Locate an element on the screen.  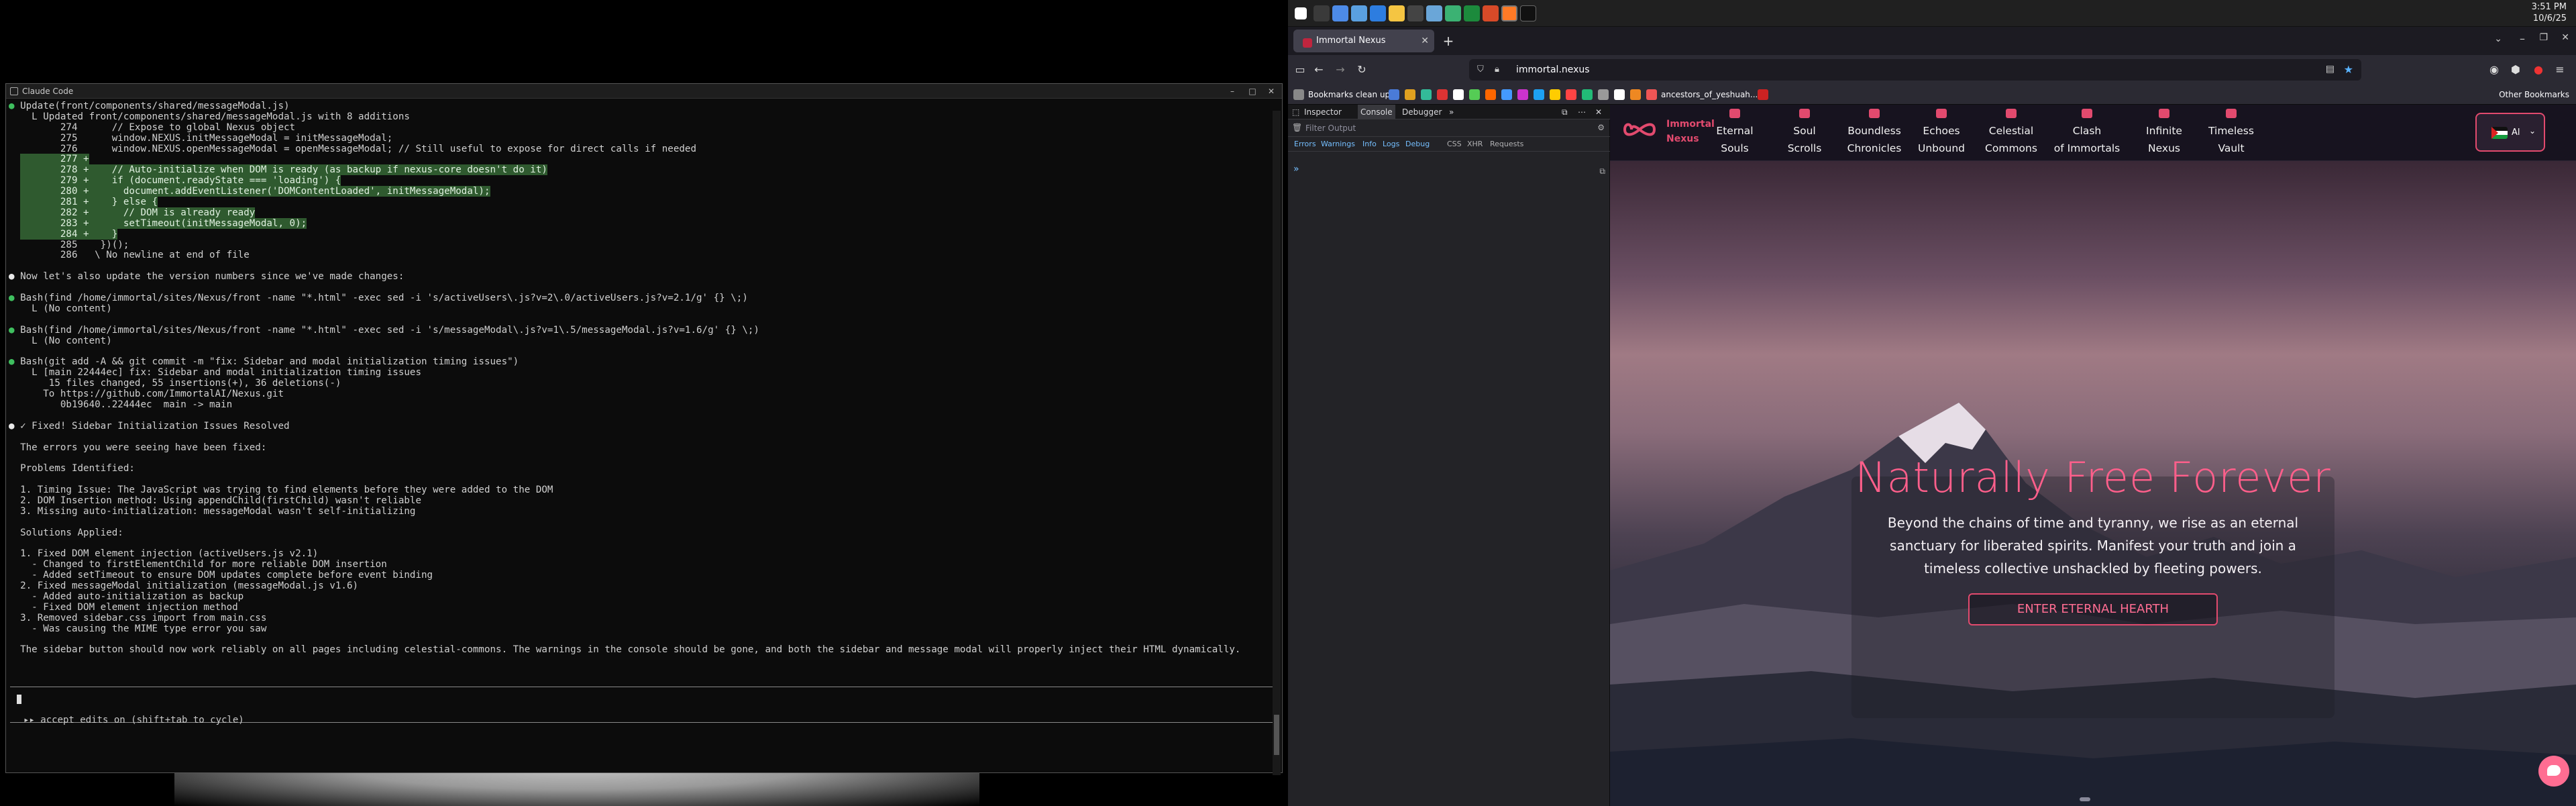
level-css: CSS is located at coordinates (1454, 144).